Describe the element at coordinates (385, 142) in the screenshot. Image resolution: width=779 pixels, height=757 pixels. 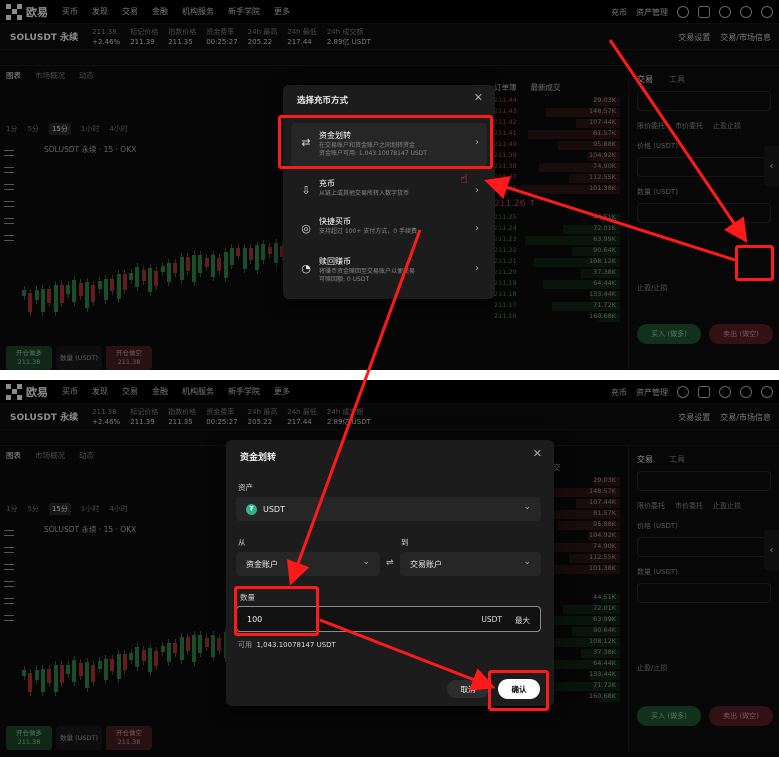
I see `annotation-box-fund-transfer` at that location.